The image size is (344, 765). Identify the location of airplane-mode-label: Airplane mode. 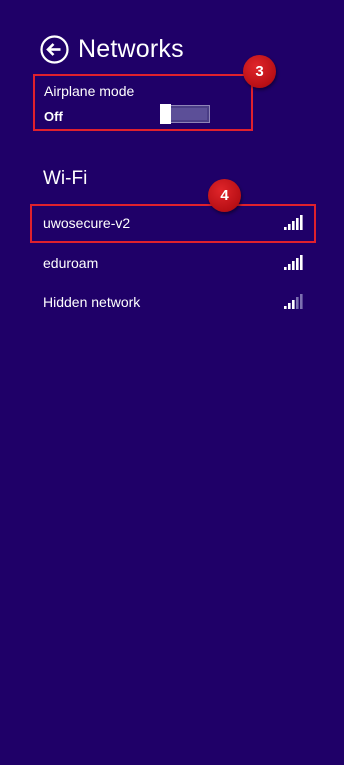
(89, 91).